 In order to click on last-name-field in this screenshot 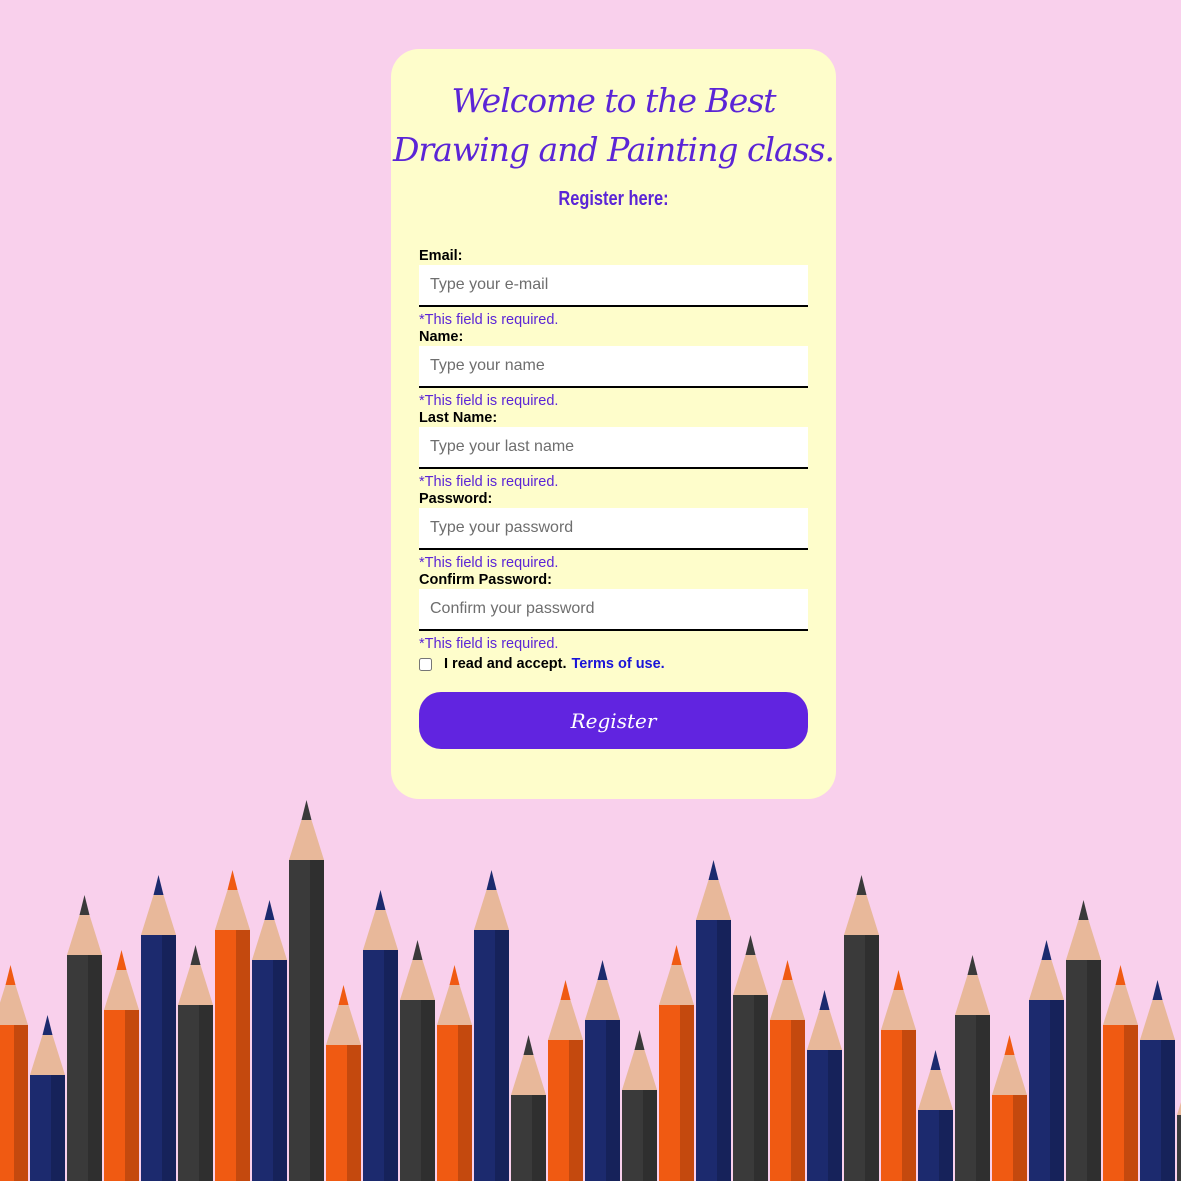, I will do `click(613, 448)`.